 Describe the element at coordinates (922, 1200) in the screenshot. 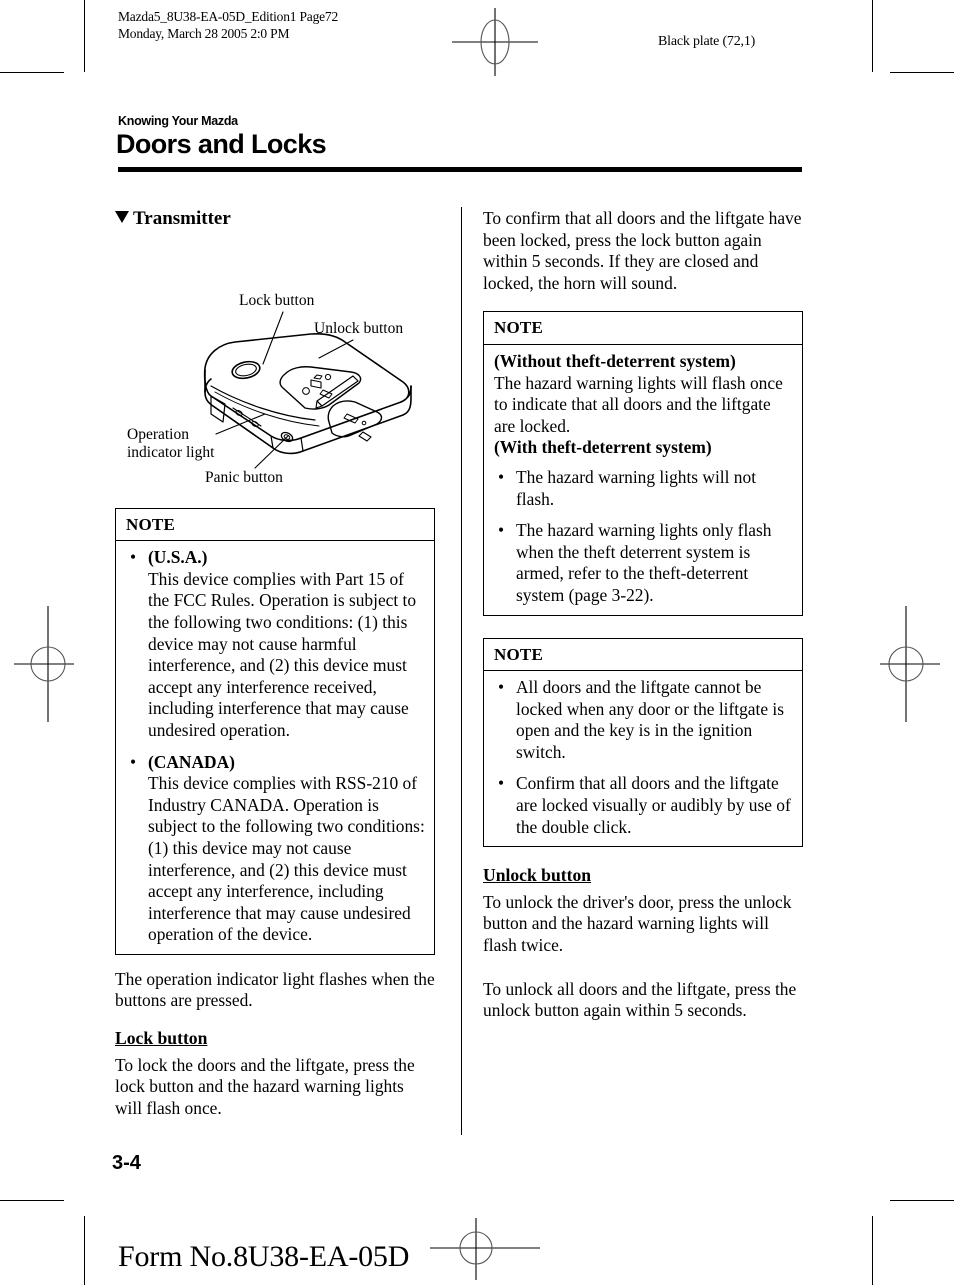

I see `crop-mark-bottom-right-horizontal` at that location.